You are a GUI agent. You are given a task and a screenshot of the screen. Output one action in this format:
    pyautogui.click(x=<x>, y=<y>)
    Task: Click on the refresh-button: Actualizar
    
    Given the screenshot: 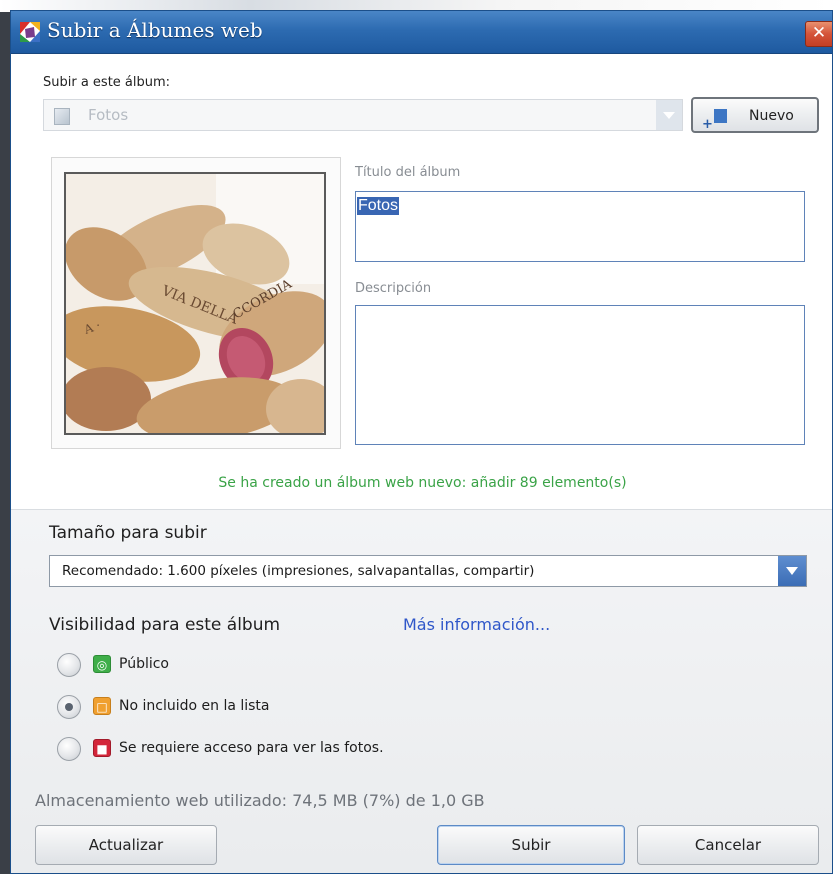 What is the action you would take?
    pyautogui.click(x=126, y=845)
    